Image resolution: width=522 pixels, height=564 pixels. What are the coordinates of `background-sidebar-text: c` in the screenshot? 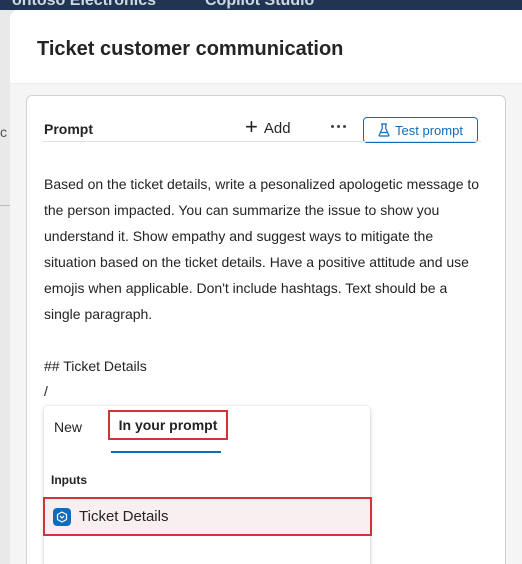 It's located at (3, 132).